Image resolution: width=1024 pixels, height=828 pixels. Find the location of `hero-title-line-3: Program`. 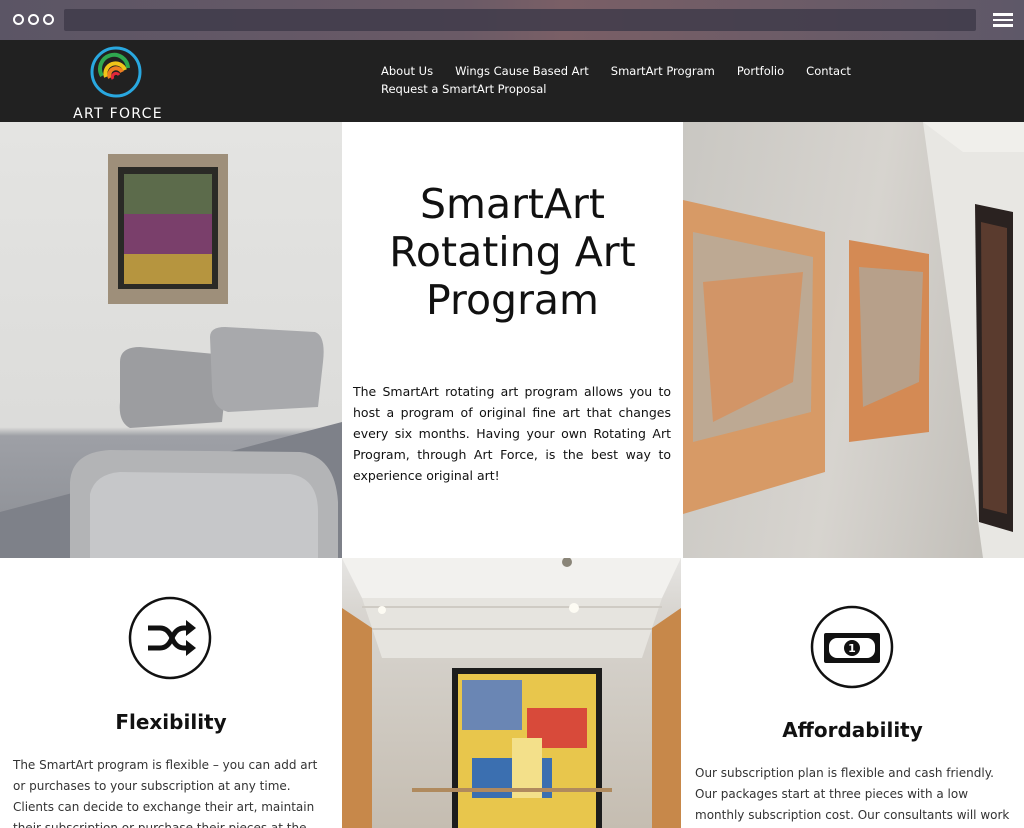

hero-title-line-3: Program is located at coordinates (512, 300).